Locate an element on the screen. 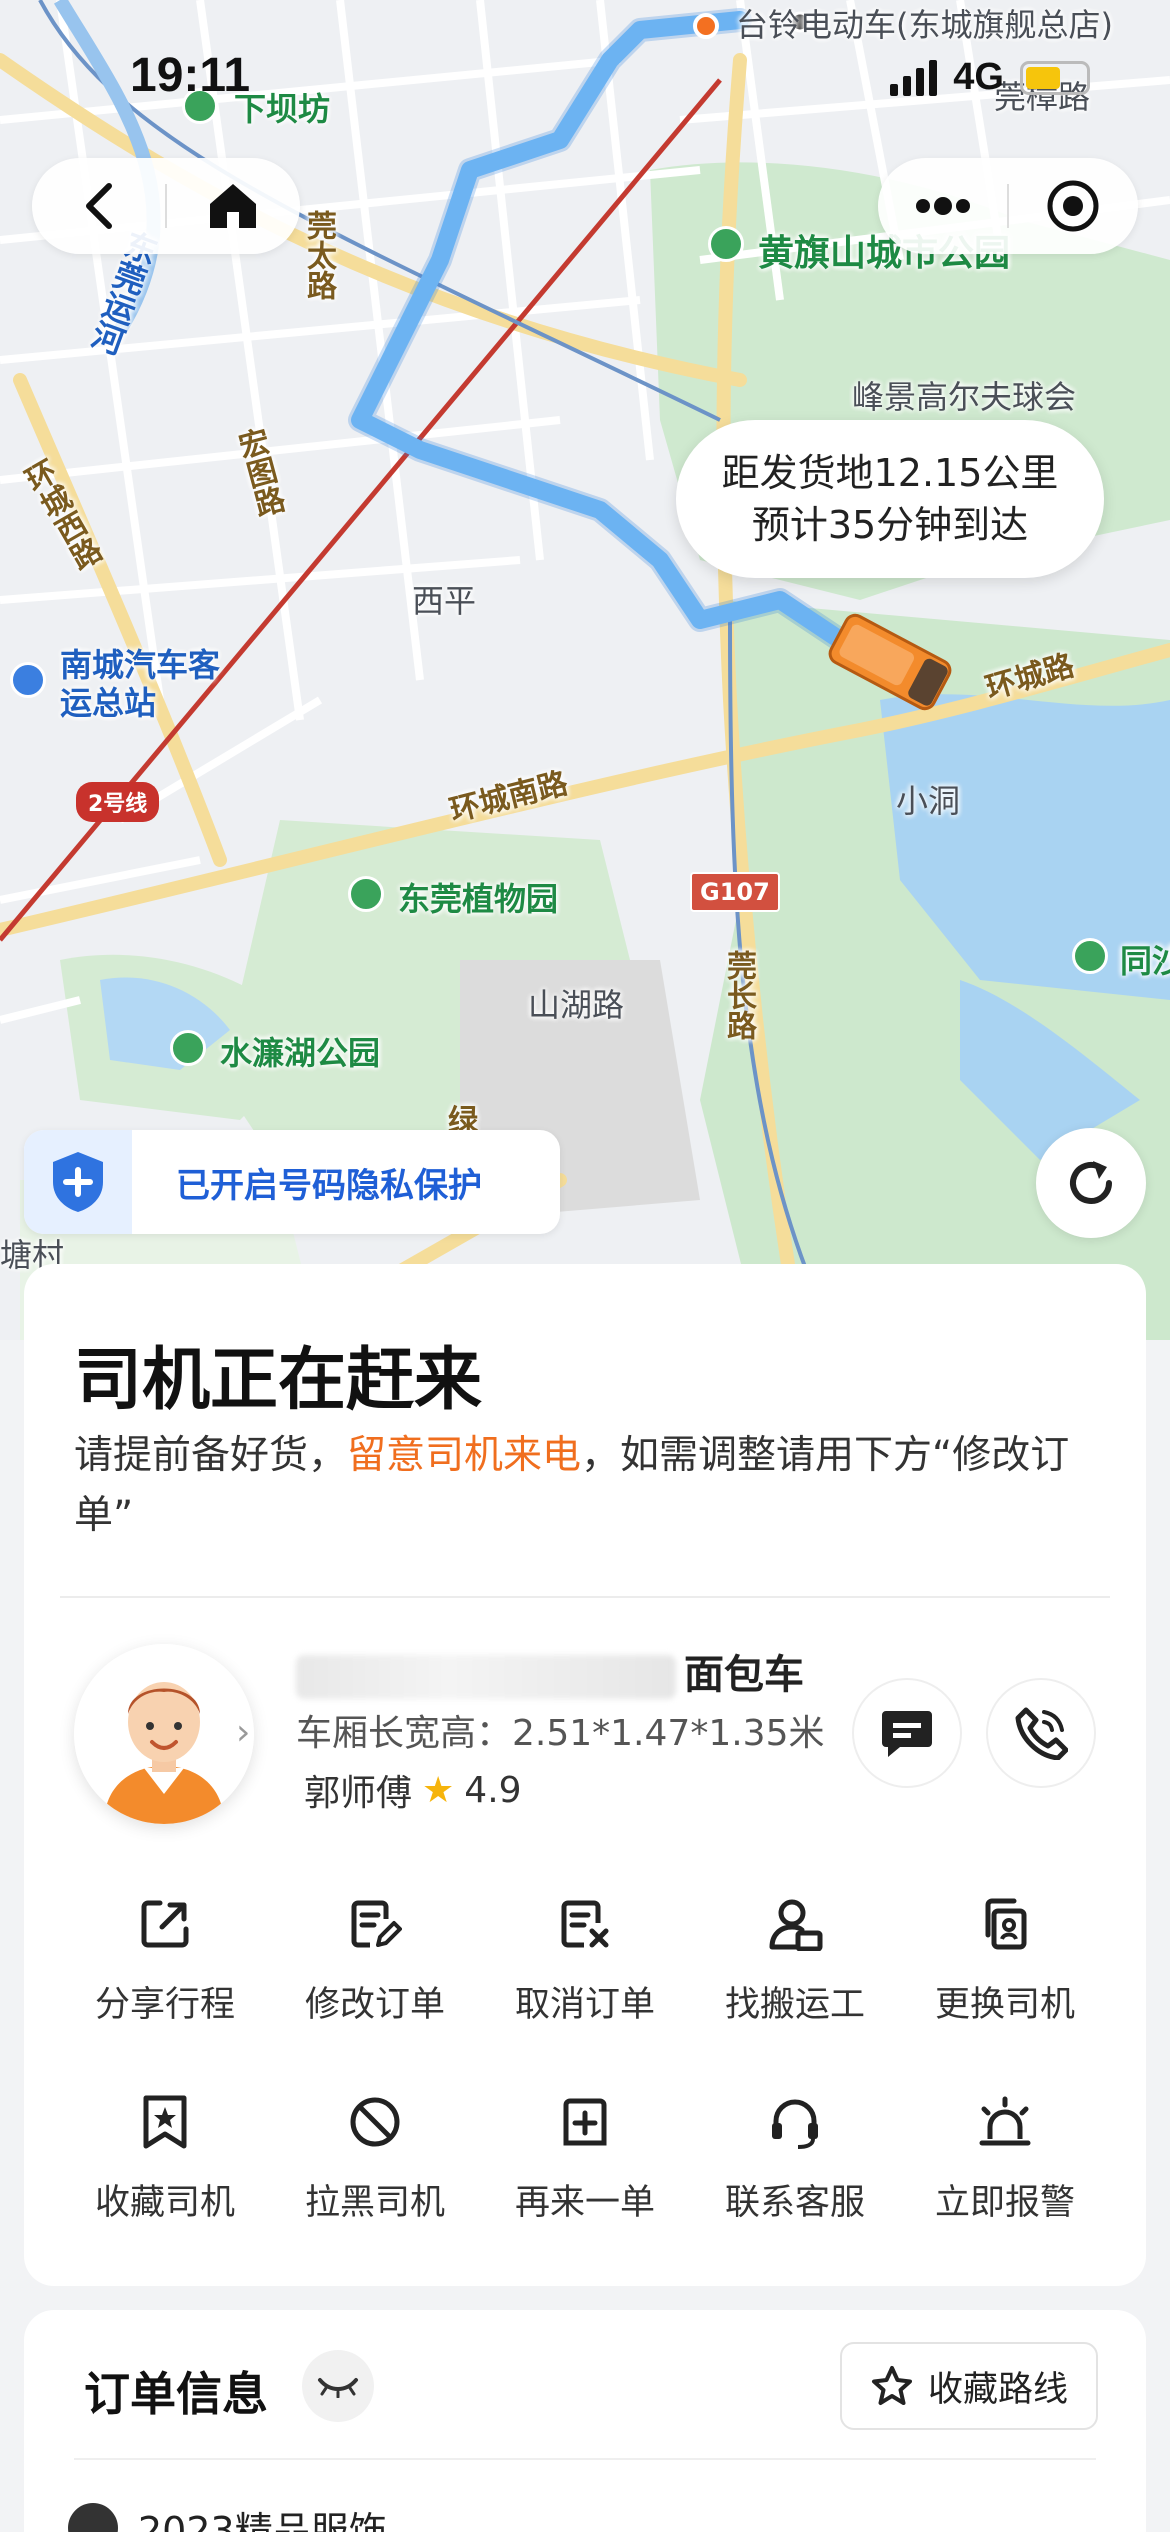 The image size is (1170, 2532). chat-icon is located at coordinates (907, 1734).